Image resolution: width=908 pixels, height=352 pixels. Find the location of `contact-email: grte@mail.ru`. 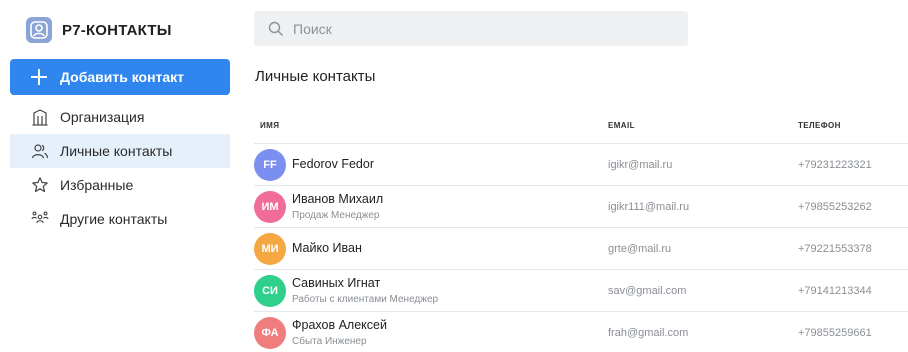

contact-email: grte@mail.ru is located at coordinates (640, 248).